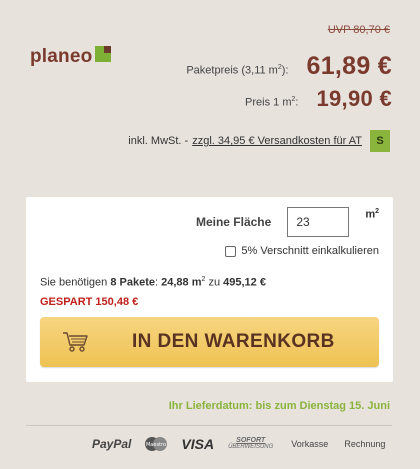  I want to click on rechnung-label: Rechnung, so click(365, 444).